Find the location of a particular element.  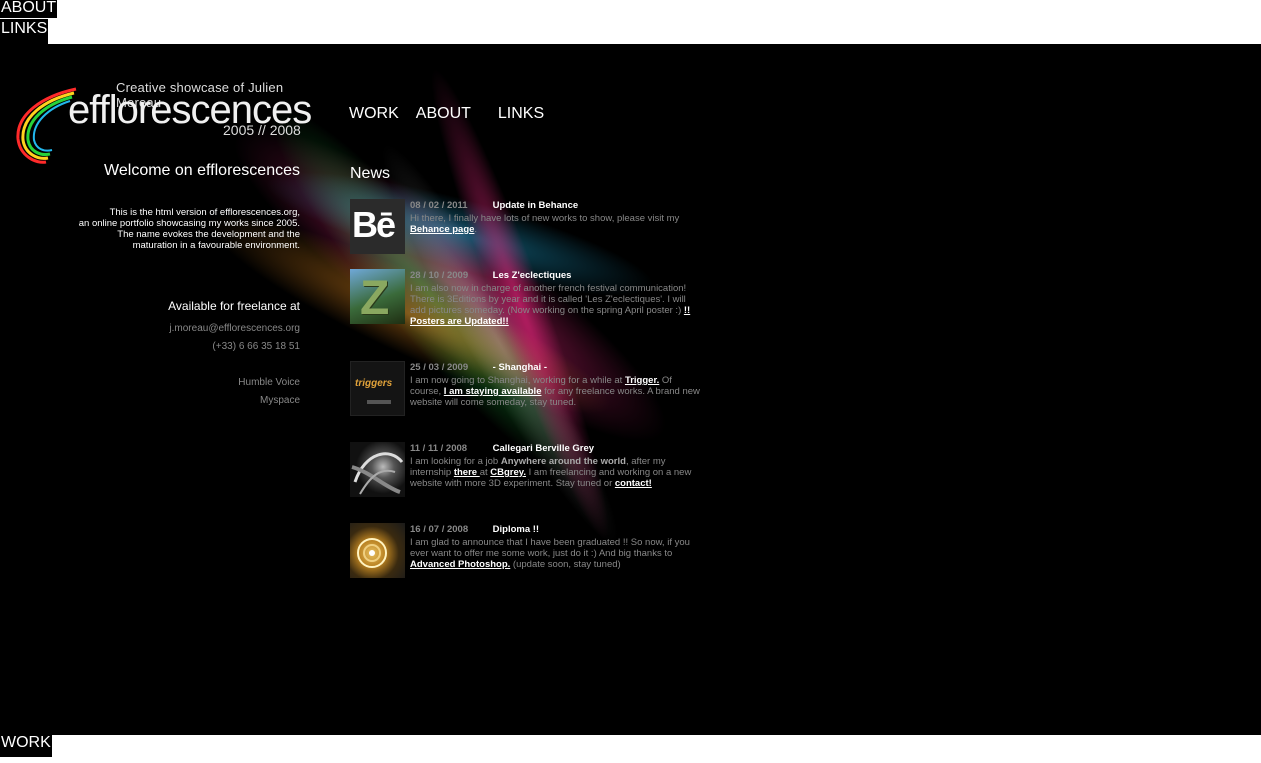

news-headline: Diploma !! is located at coordinates (516, 529).